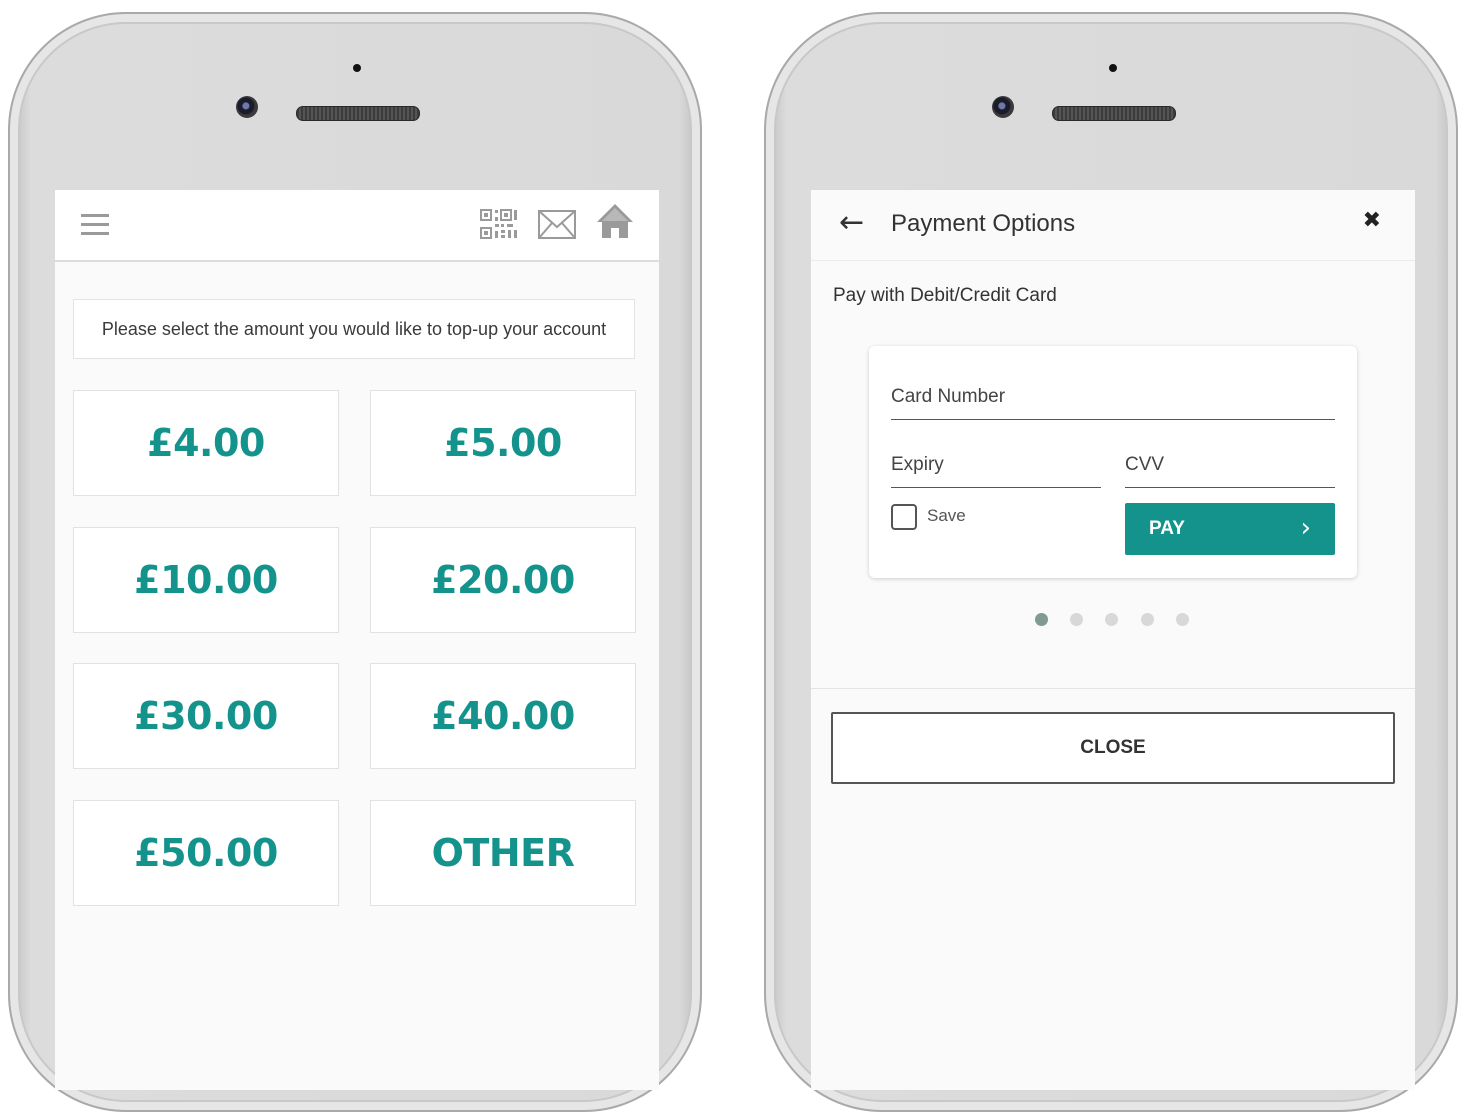  Describe the element at coordinates (1113, 225) in the screenshot. I see `payment-header: ← Payment Options ✖` at that location.